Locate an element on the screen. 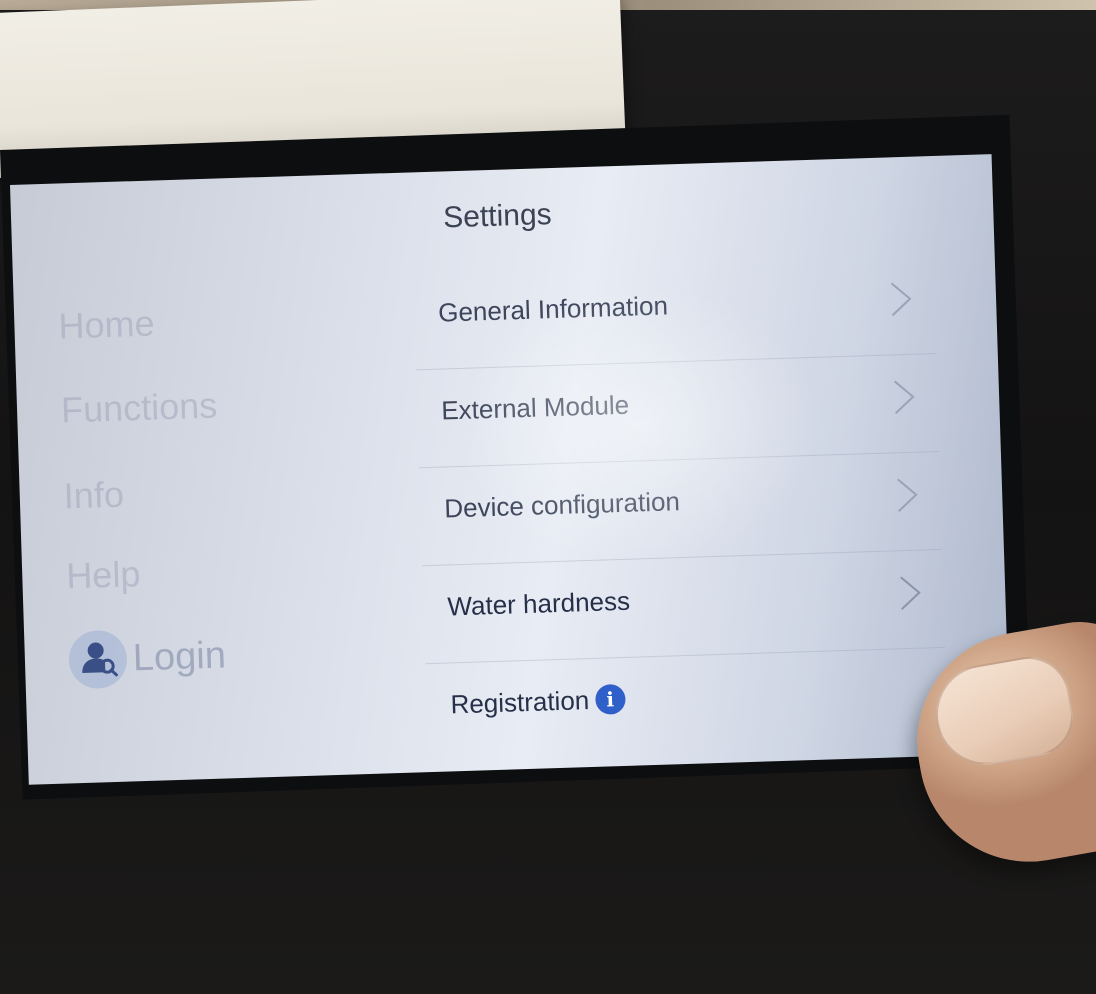 This screenshot has width=1096, height=994. menu-item-label: External Module is located at coordinates (535, 407).